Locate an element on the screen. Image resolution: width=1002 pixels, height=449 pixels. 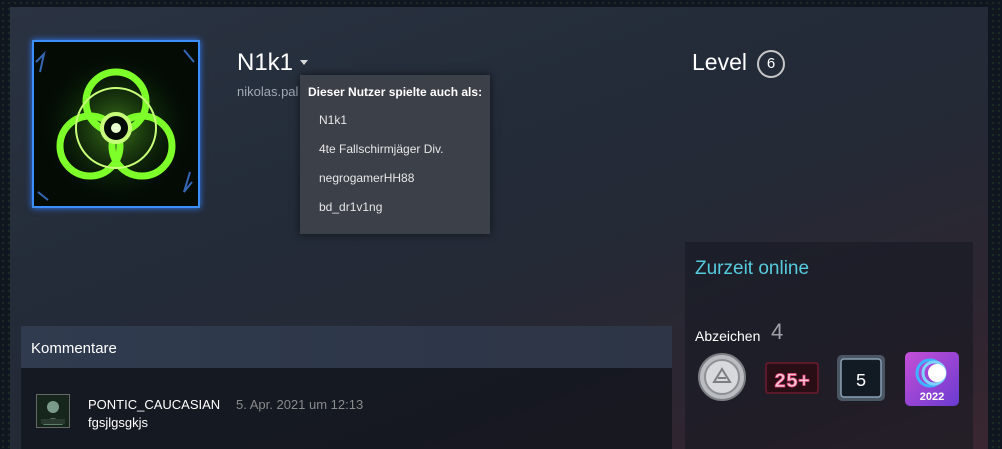
profile-avatar is located at coordinates (116, 124).